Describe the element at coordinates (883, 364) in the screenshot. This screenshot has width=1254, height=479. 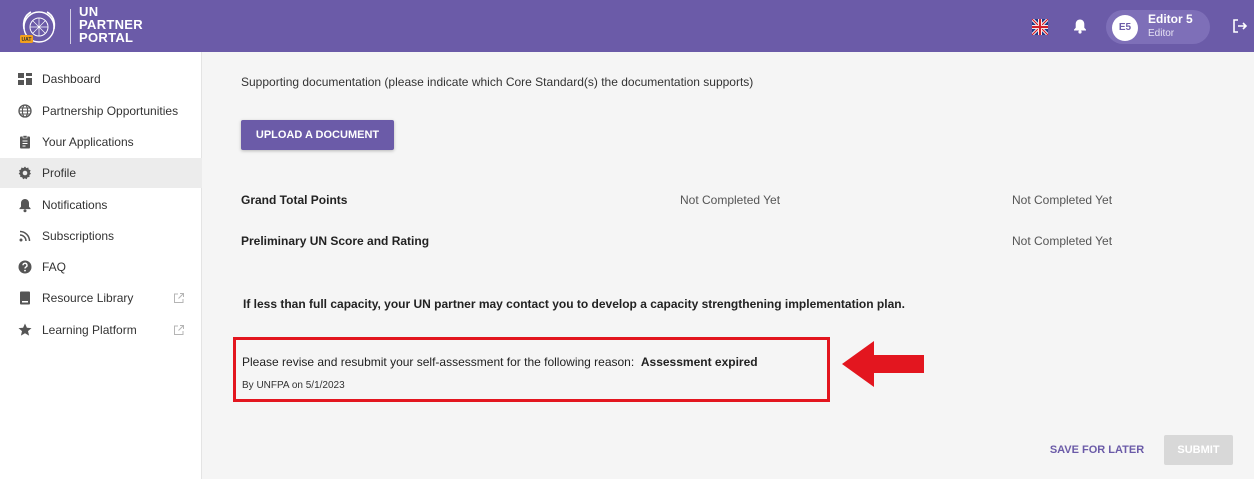
I see `red-arrow-icon` at that location.